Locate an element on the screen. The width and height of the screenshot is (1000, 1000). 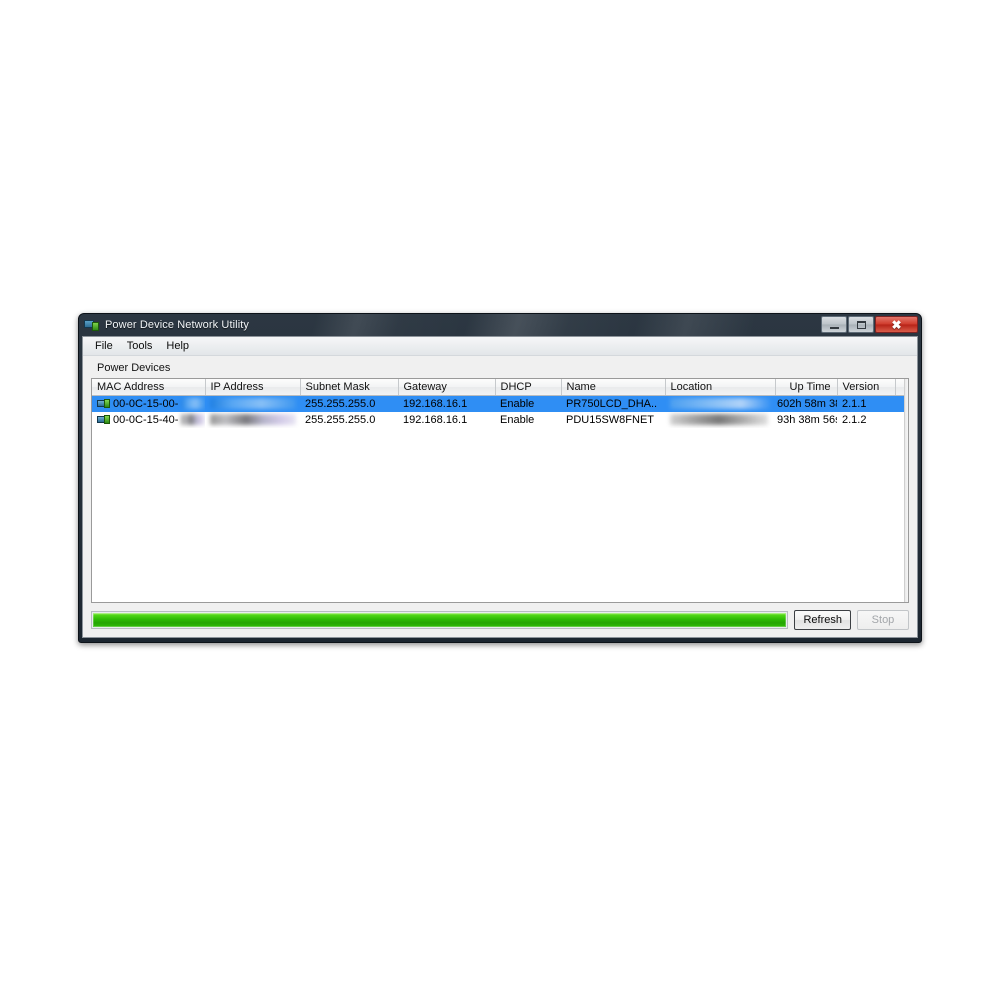
mac-address-value: 00-0C-15-00- is located at coordinates (146, 403).